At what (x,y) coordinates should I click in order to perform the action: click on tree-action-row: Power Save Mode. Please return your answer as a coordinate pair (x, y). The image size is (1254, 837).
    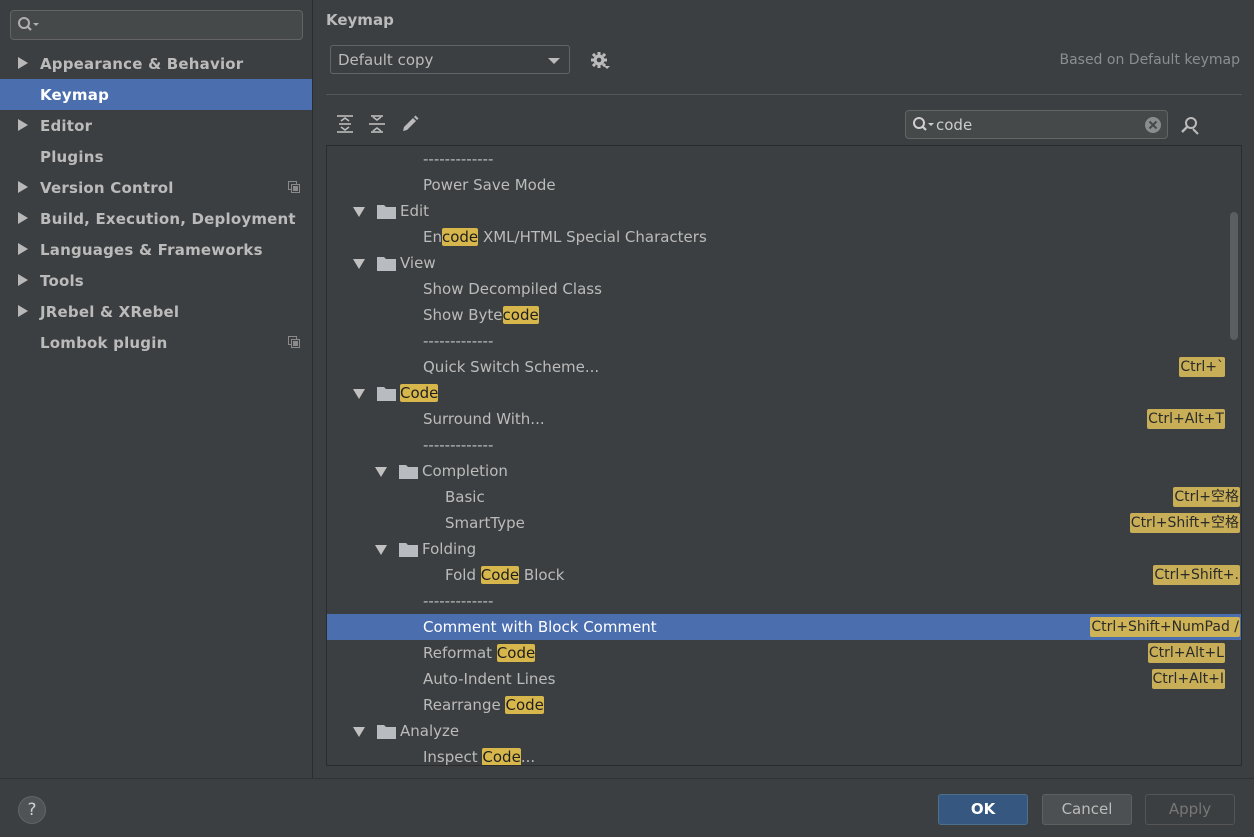
    Looking at the image, I should click on (784, 185).